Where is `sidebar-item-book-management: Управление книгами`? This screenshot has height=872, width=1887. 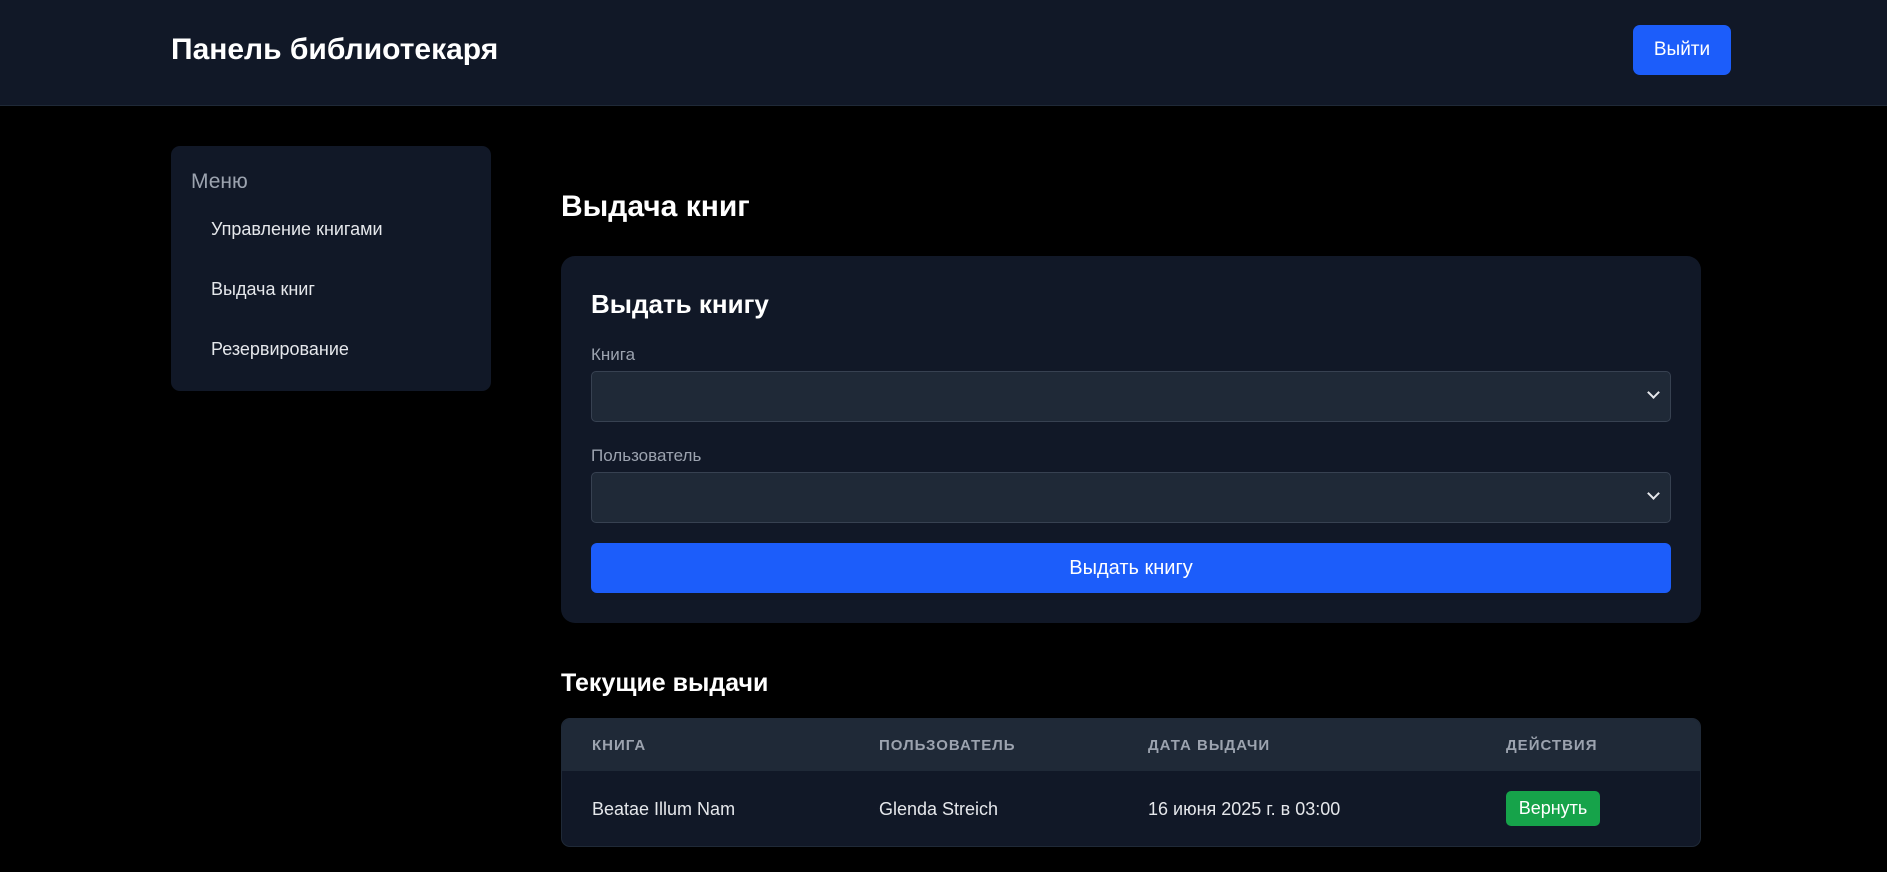
sidebar-item-book-management: Управление книгами is located at coordinates (297, 229).